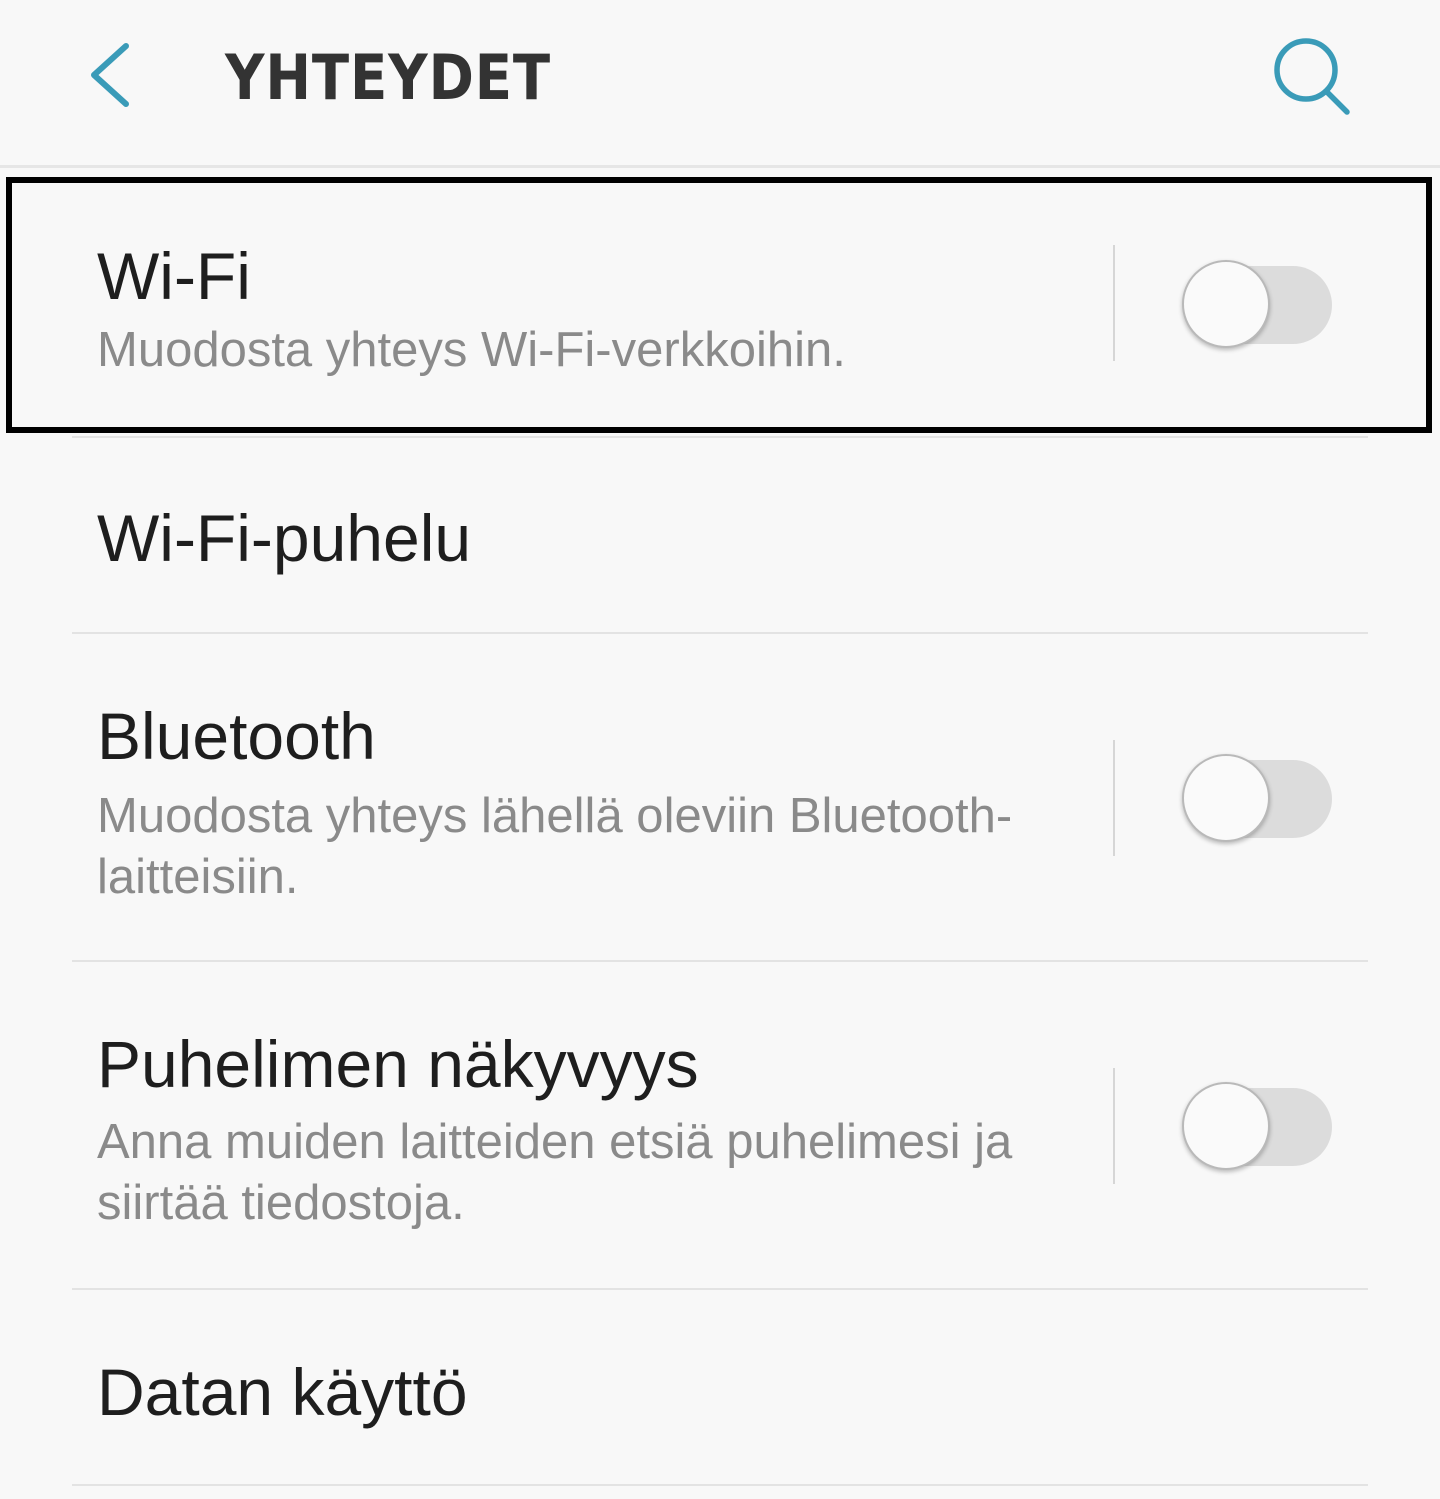  What do you see at coordinates (282, 1392) in the screenshot?
I see `list-item-title: Datan käyttö` at bounding box center [282, 1392].